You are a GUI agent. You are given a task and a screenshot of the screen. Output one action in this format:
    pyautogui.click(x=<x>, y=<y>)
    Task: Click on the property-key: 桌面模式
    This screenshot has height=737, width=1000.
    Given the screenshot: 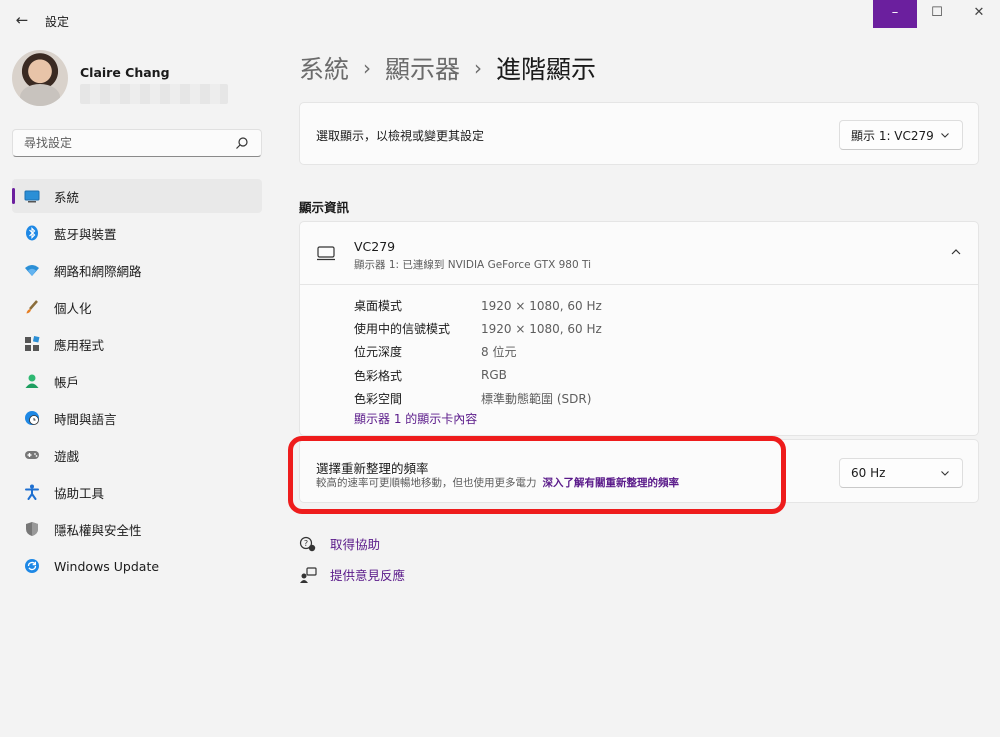 What is the action you would take?
    pyautogui.click(x=378, y=306)
    